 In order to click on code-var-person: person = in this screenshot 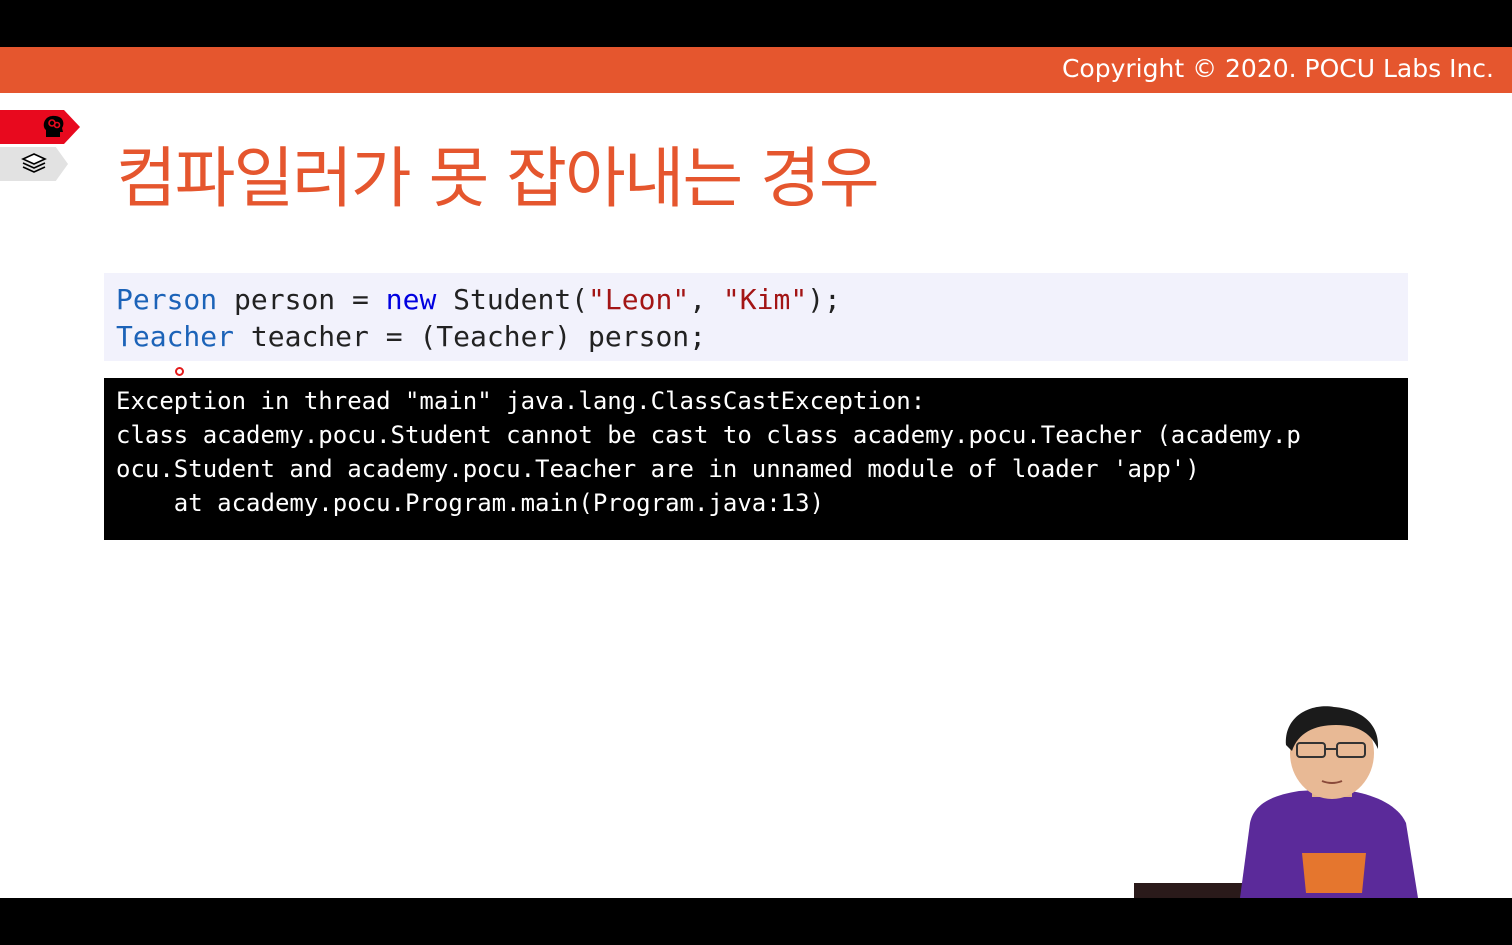, I will do `click(301, 299)`.